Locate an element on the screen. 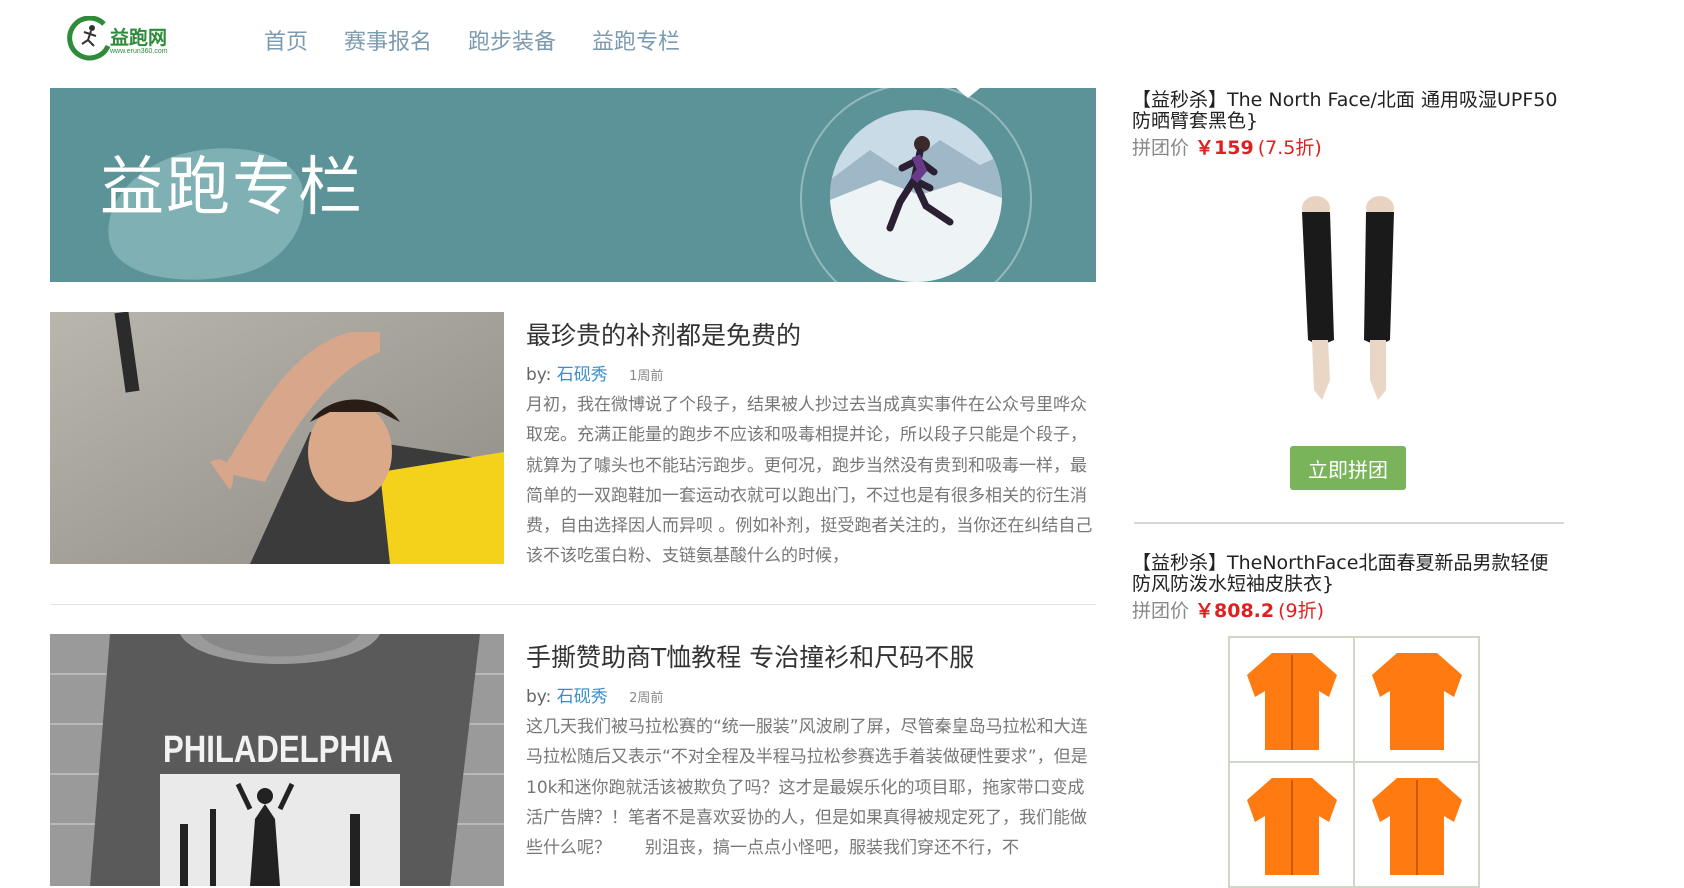 The image size is (1684, 888). article-time: 2周前 is located at coordinates (646, 698).